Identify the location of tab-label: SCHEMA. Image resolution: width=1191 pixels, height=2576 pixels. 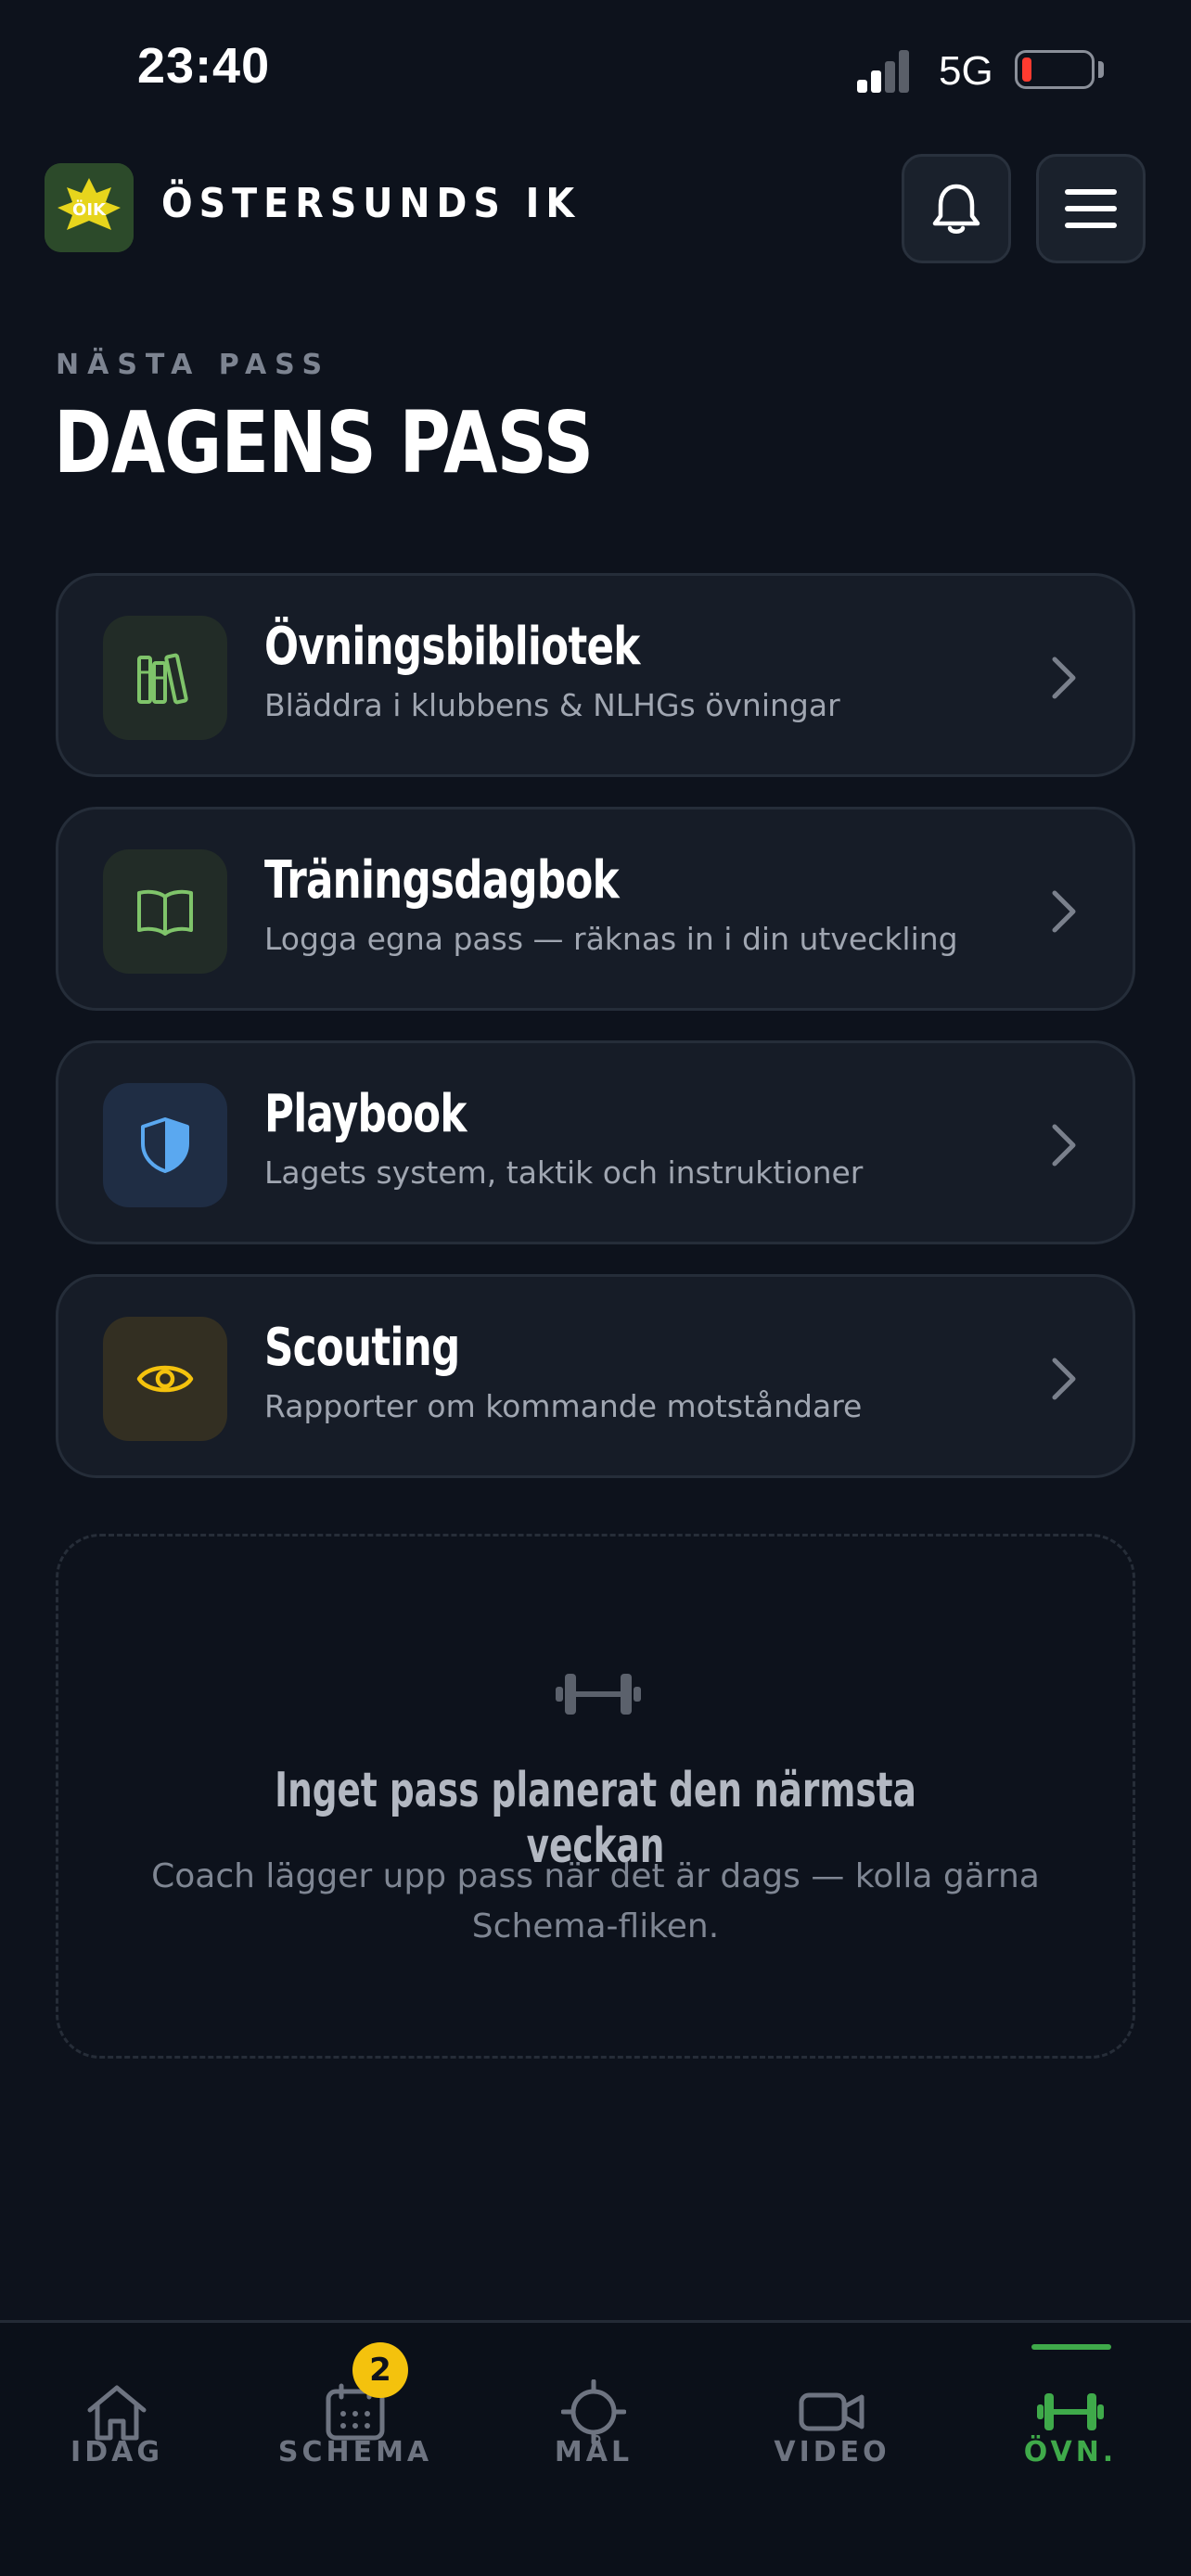
(355, 2452).